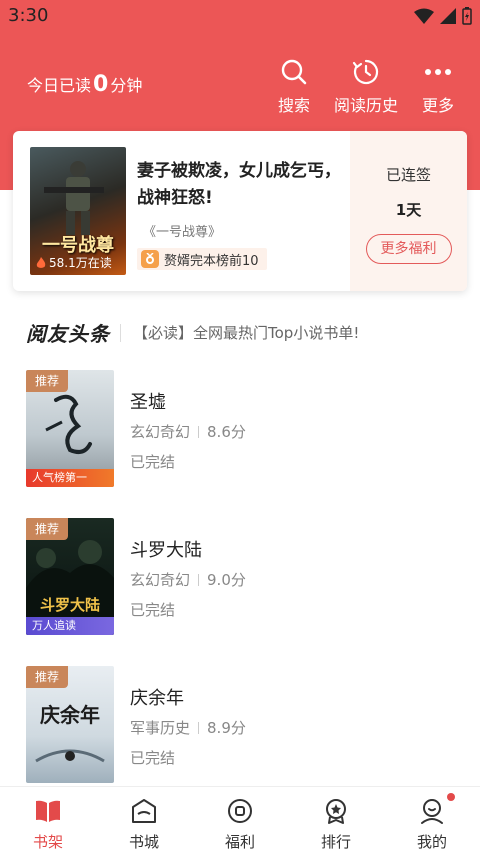 Image resolution: width=480 pixels, height=853 pixels. I want to click on search-button: 搜索, so click(294, 87).